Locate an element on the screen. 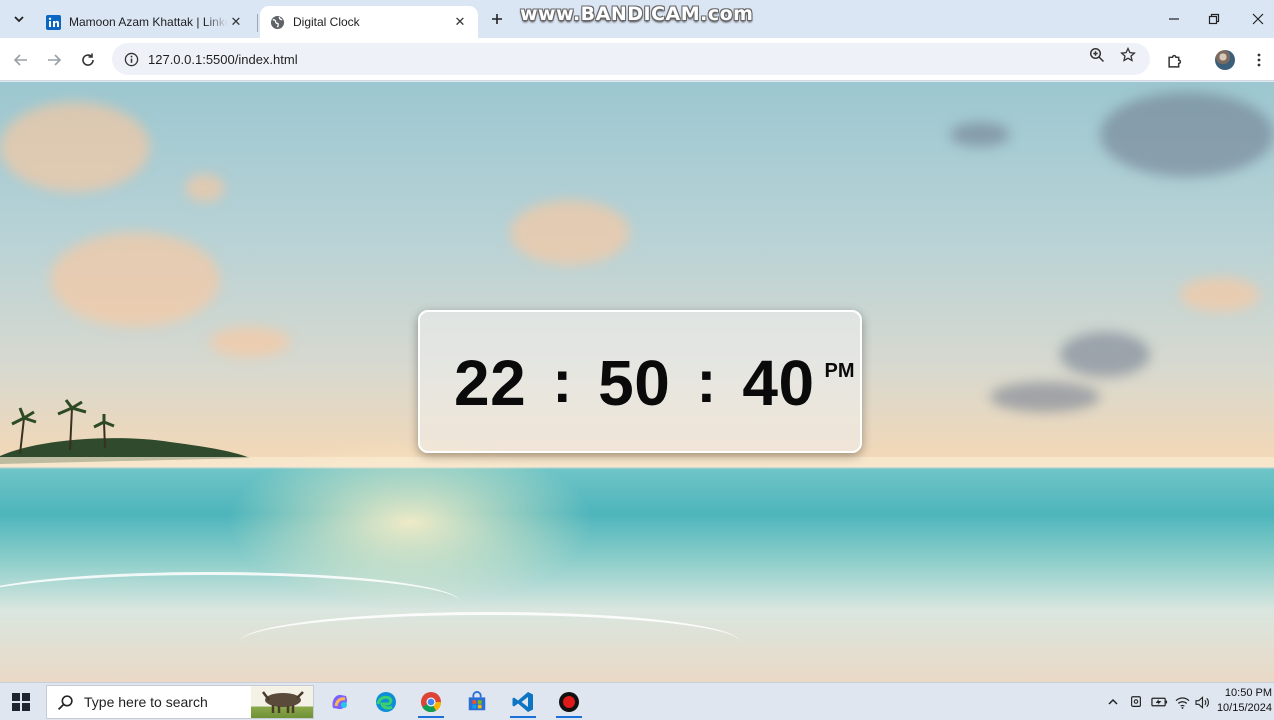 The width and height of the screenshot is (1274, 720). extensions-button is located at coordinates (1175, 60).